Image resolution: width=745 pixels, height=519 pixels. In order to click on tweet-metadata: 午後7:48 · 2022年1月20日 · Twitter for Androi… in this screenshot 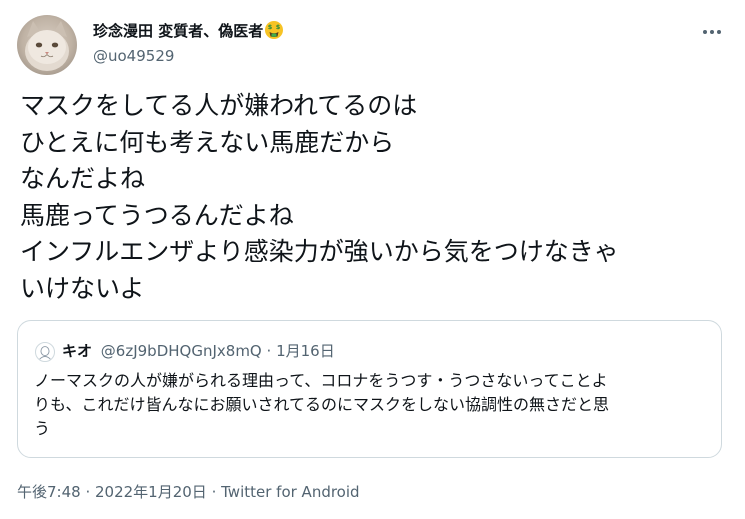, I will do `click(188, 492)`.